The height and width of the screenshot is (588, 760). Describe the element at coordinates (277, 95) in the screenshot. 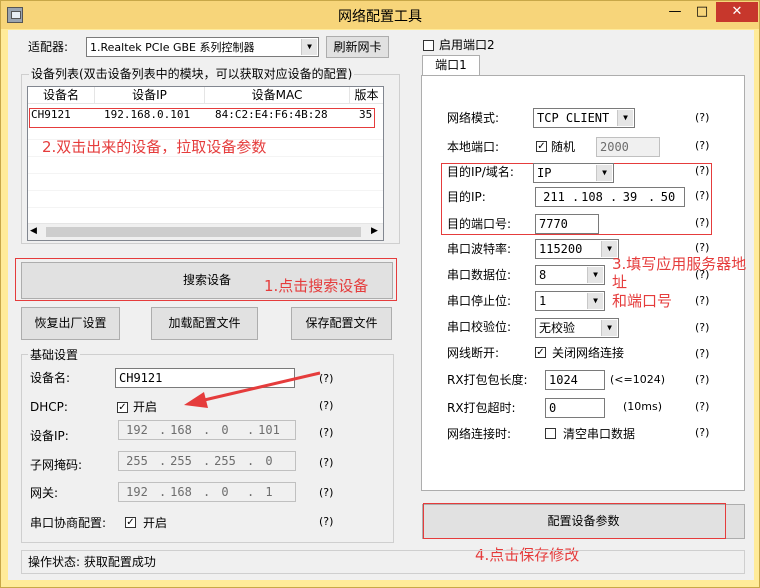

I see `col-header-mac: 设备MAC` at that location.